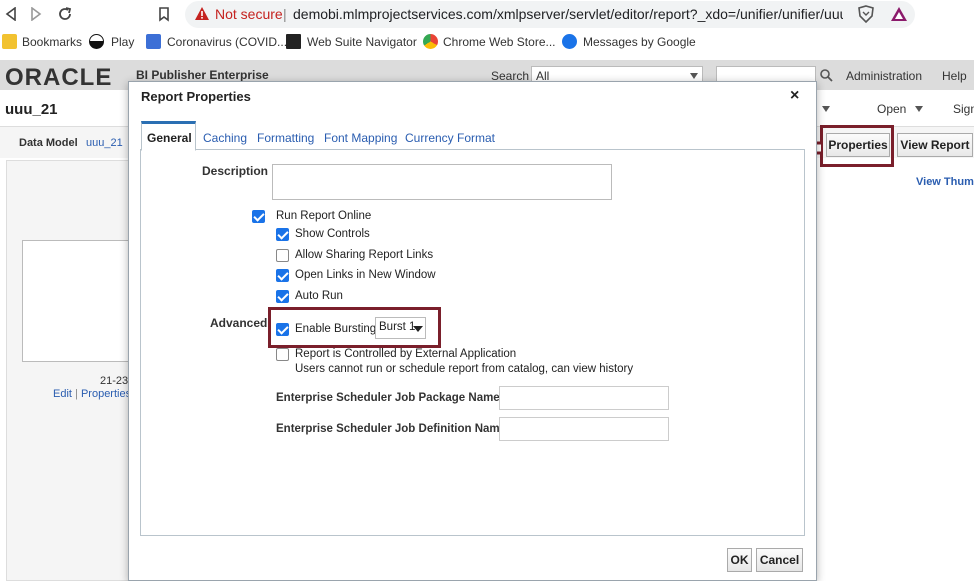  Describe the element at coordinates (31, 109) in the screenshot. I see `report-title: uuu_21` at that location.